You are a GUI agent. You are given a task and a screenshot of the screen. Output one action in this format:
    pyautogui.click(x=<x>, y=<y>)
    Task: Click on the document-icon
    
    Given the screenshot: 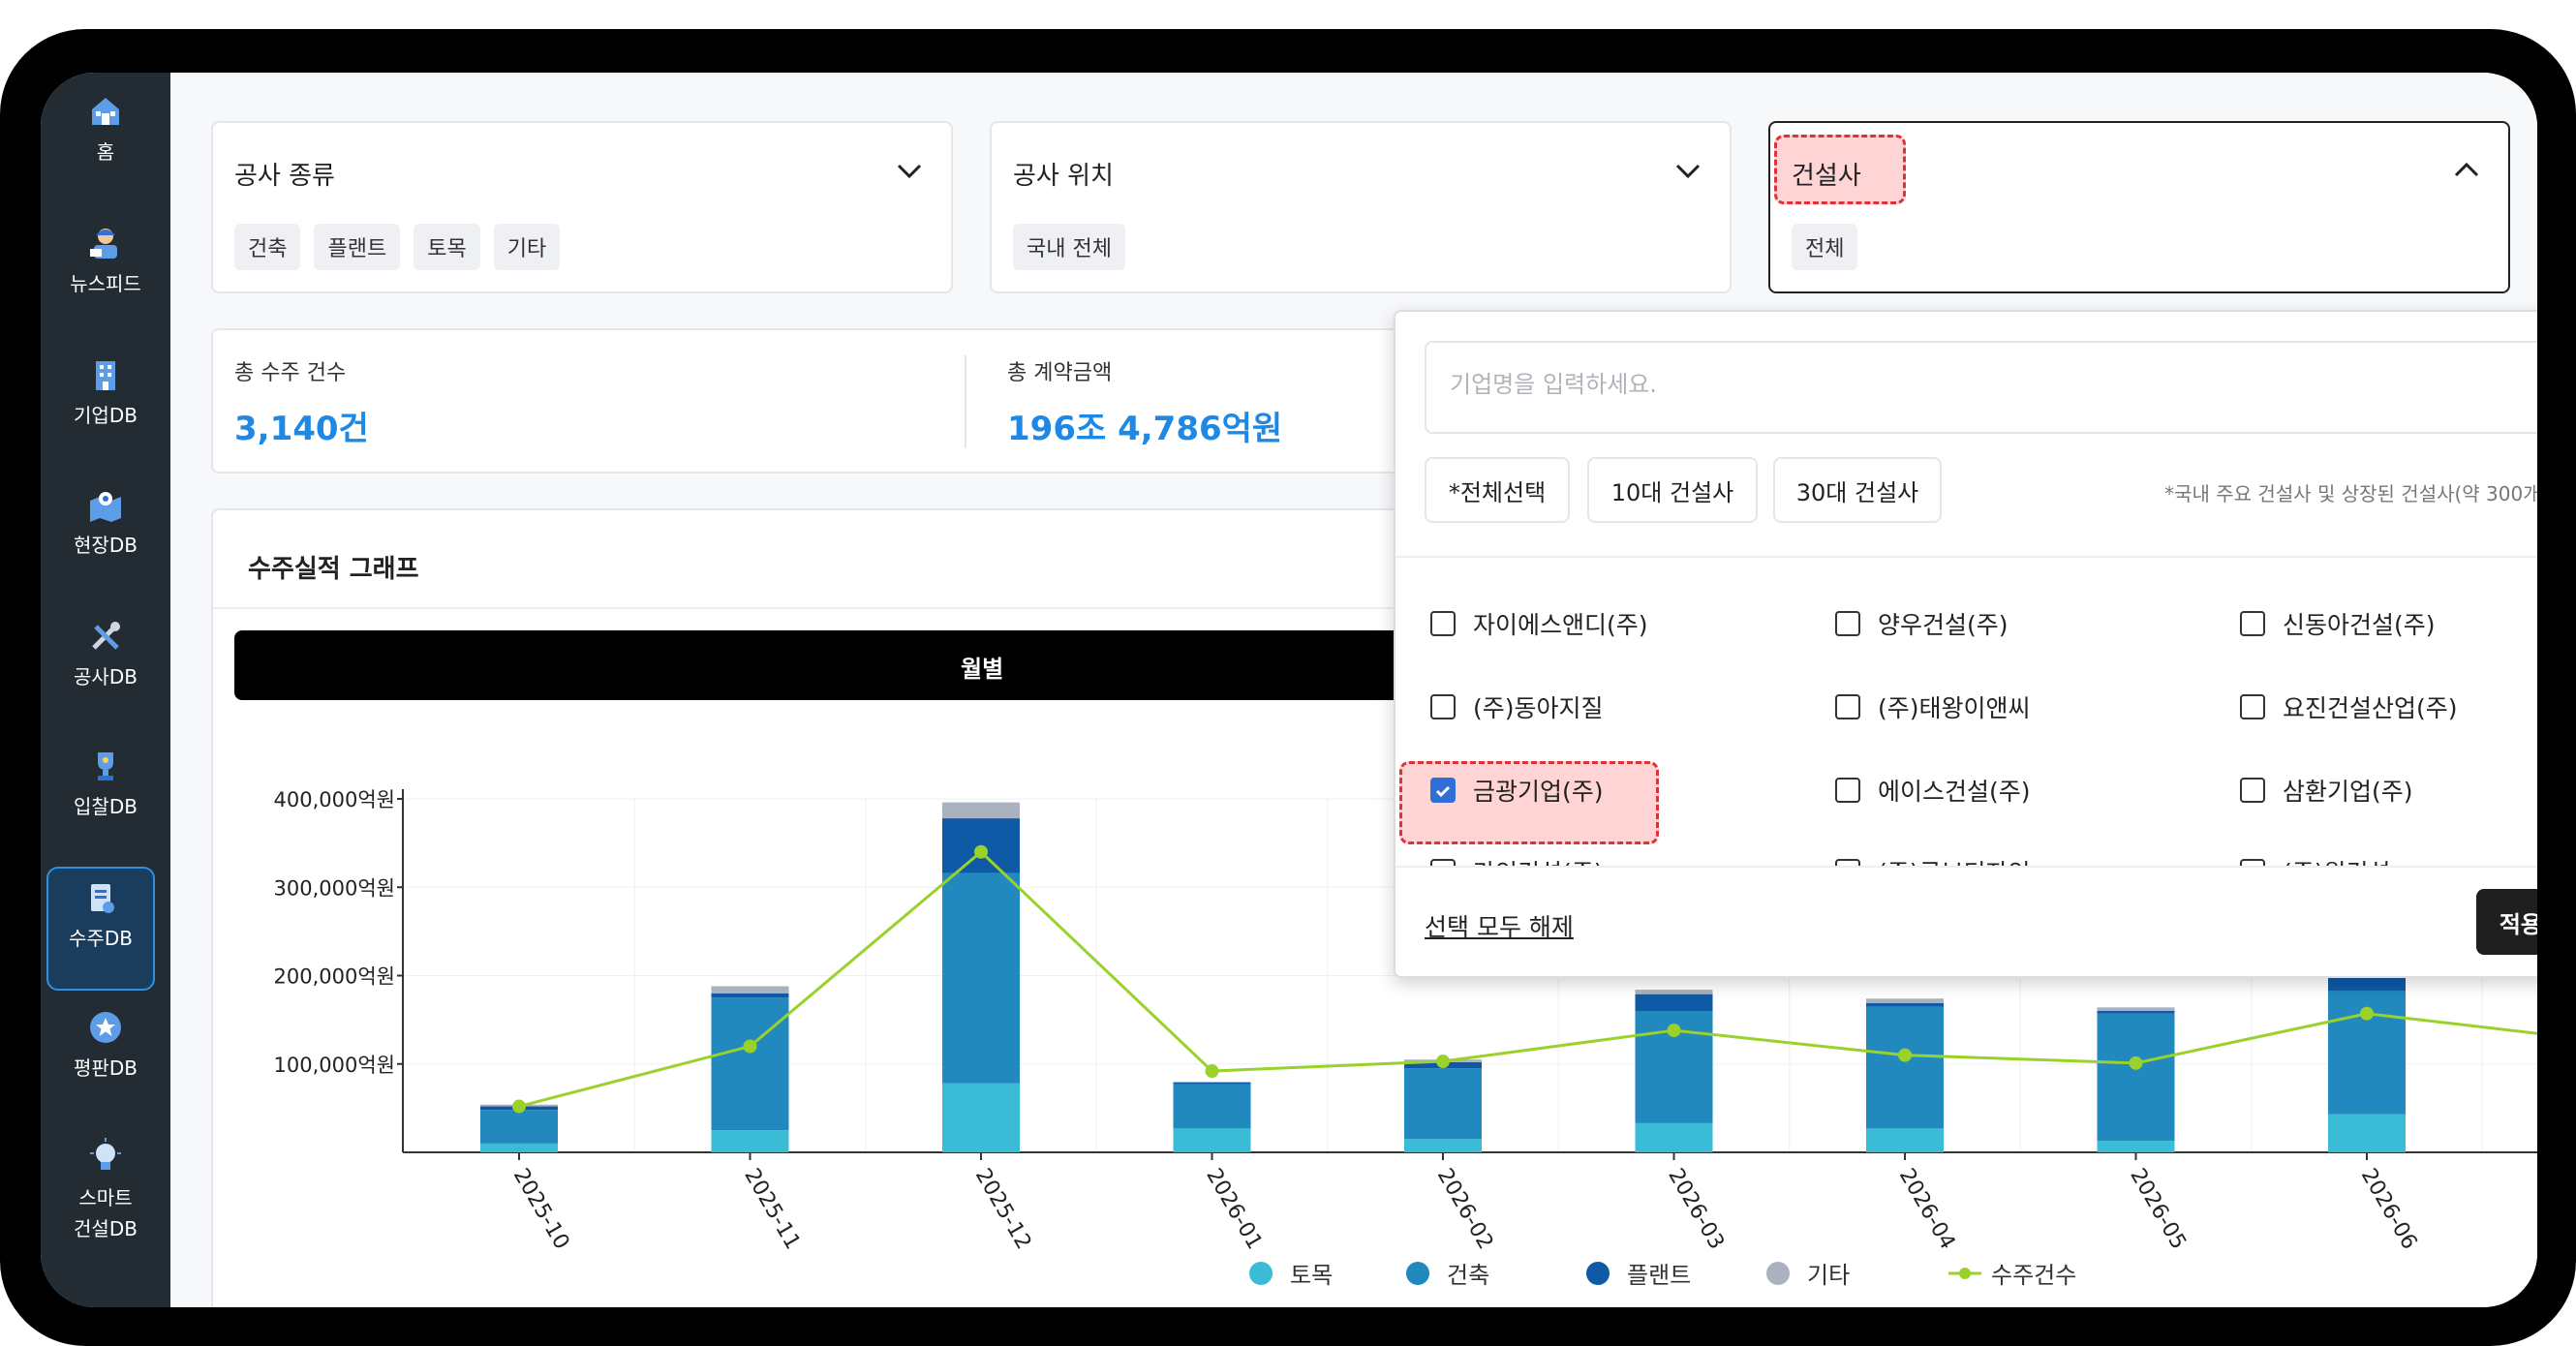 What is the action you would take?
    pyautogui.click(x=102, y=899)
    